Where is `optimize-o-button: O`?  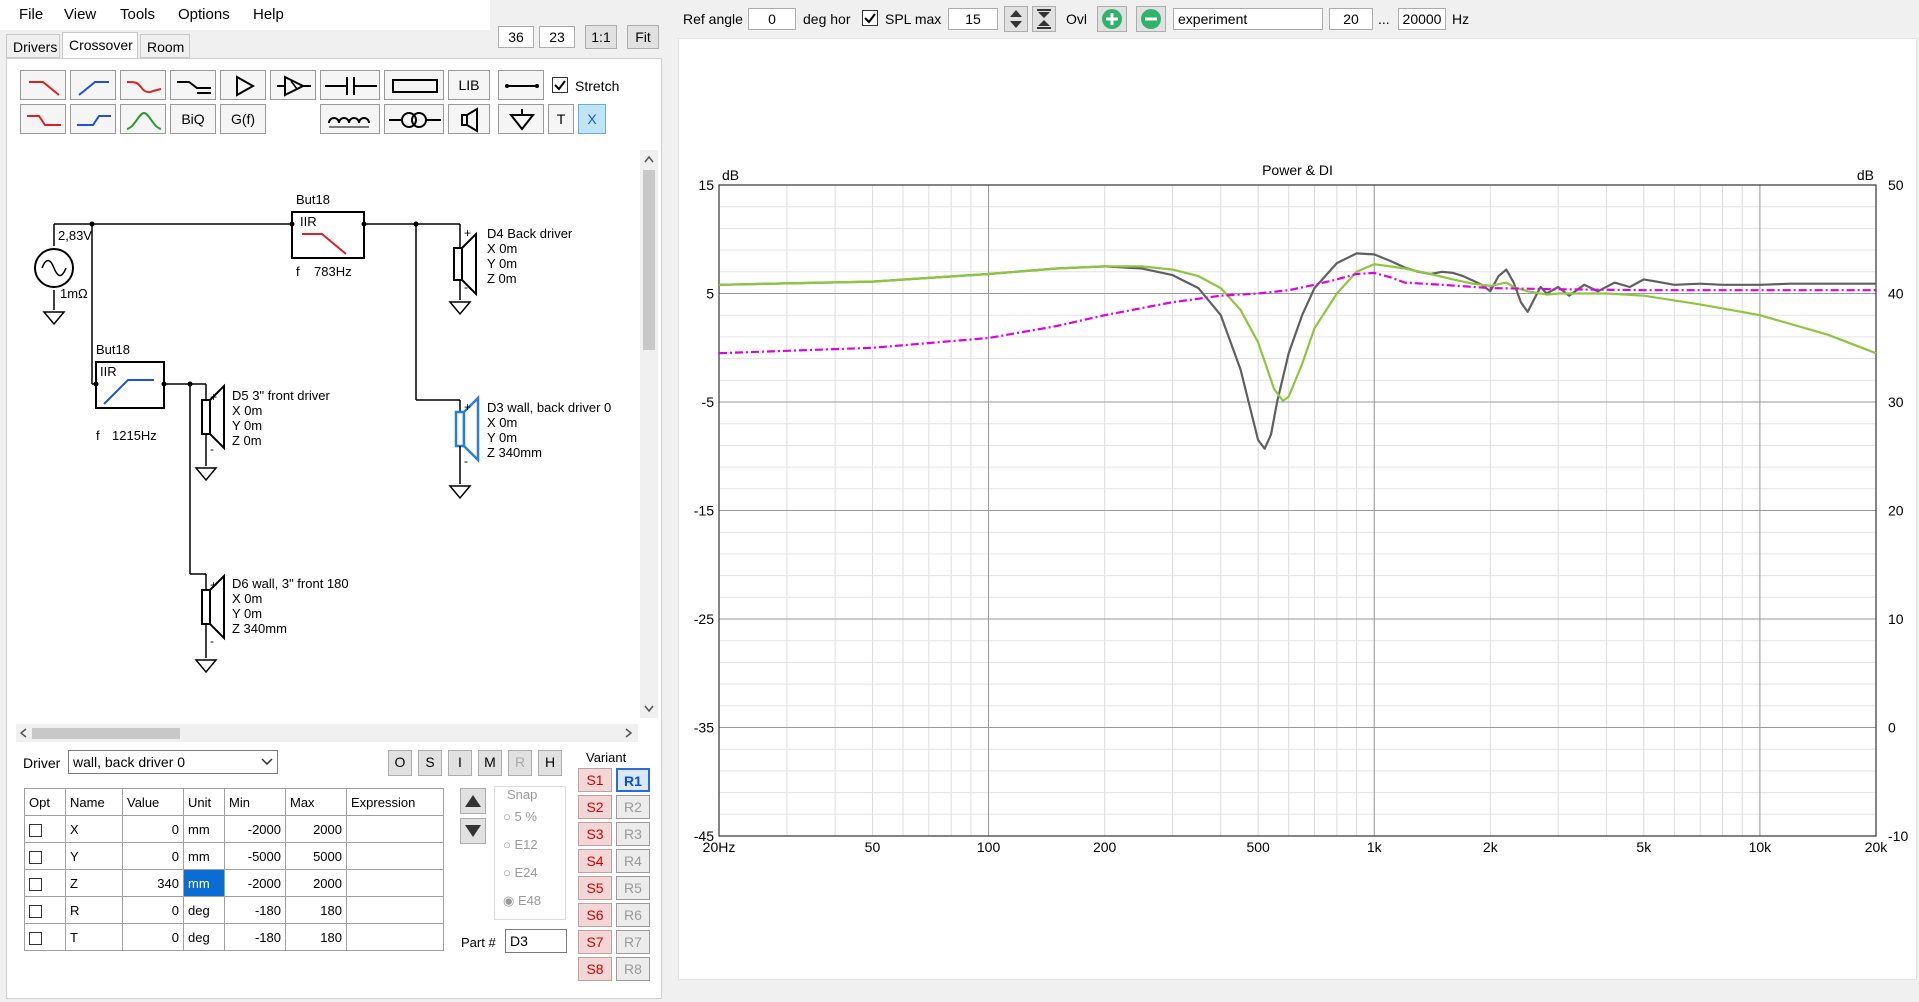
optimize-o-button: O is located at coordinates (400, 763).